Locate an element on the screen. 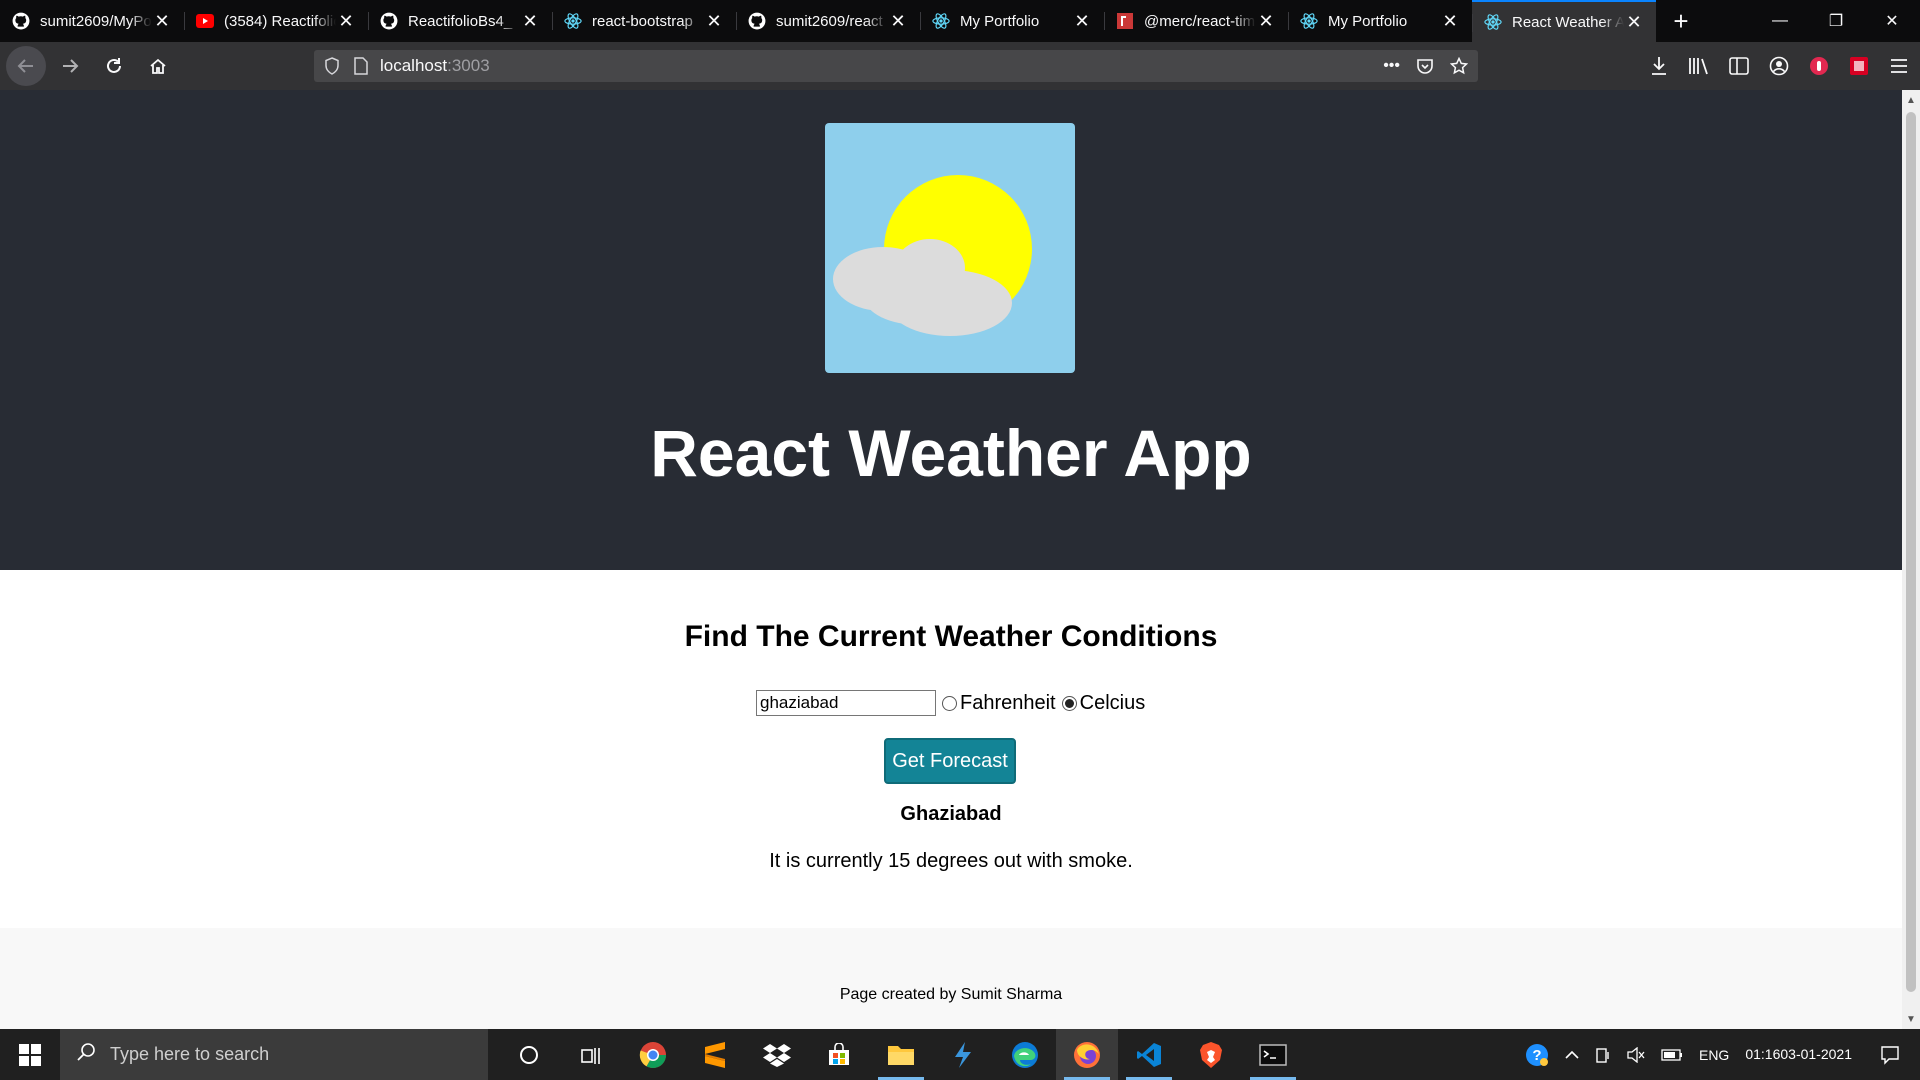  battery-icon is located at coordinates (1672, 1054).